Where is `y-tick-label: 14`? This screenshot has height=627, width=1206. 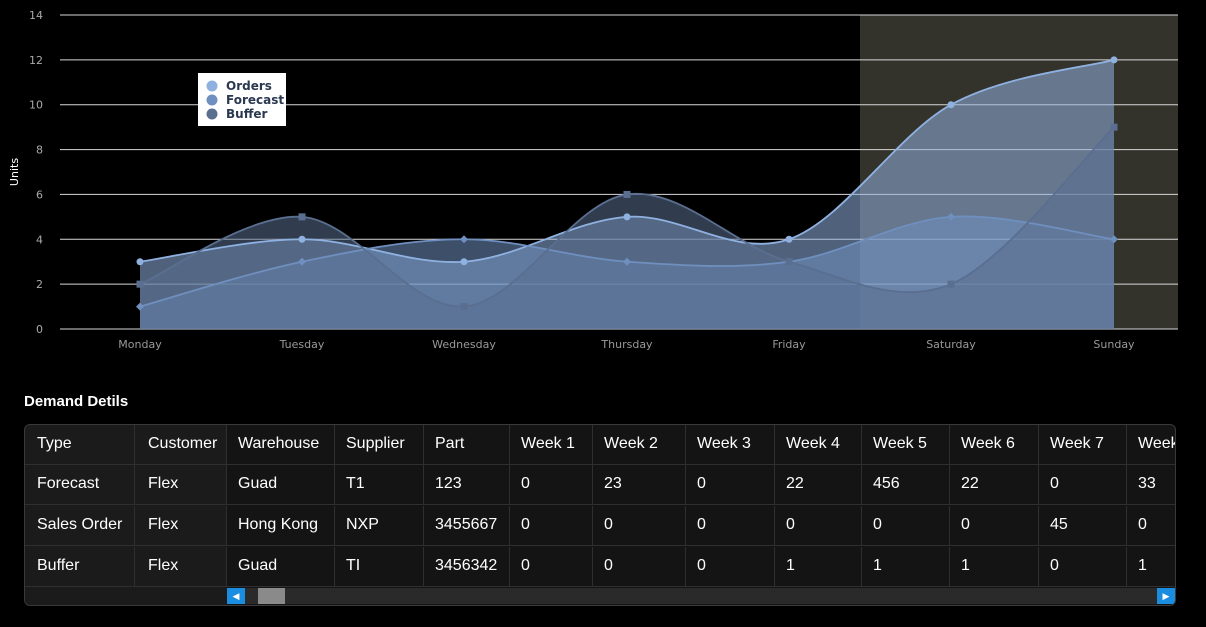
y-tick-label: 14 is located at coordinates (36, 15).